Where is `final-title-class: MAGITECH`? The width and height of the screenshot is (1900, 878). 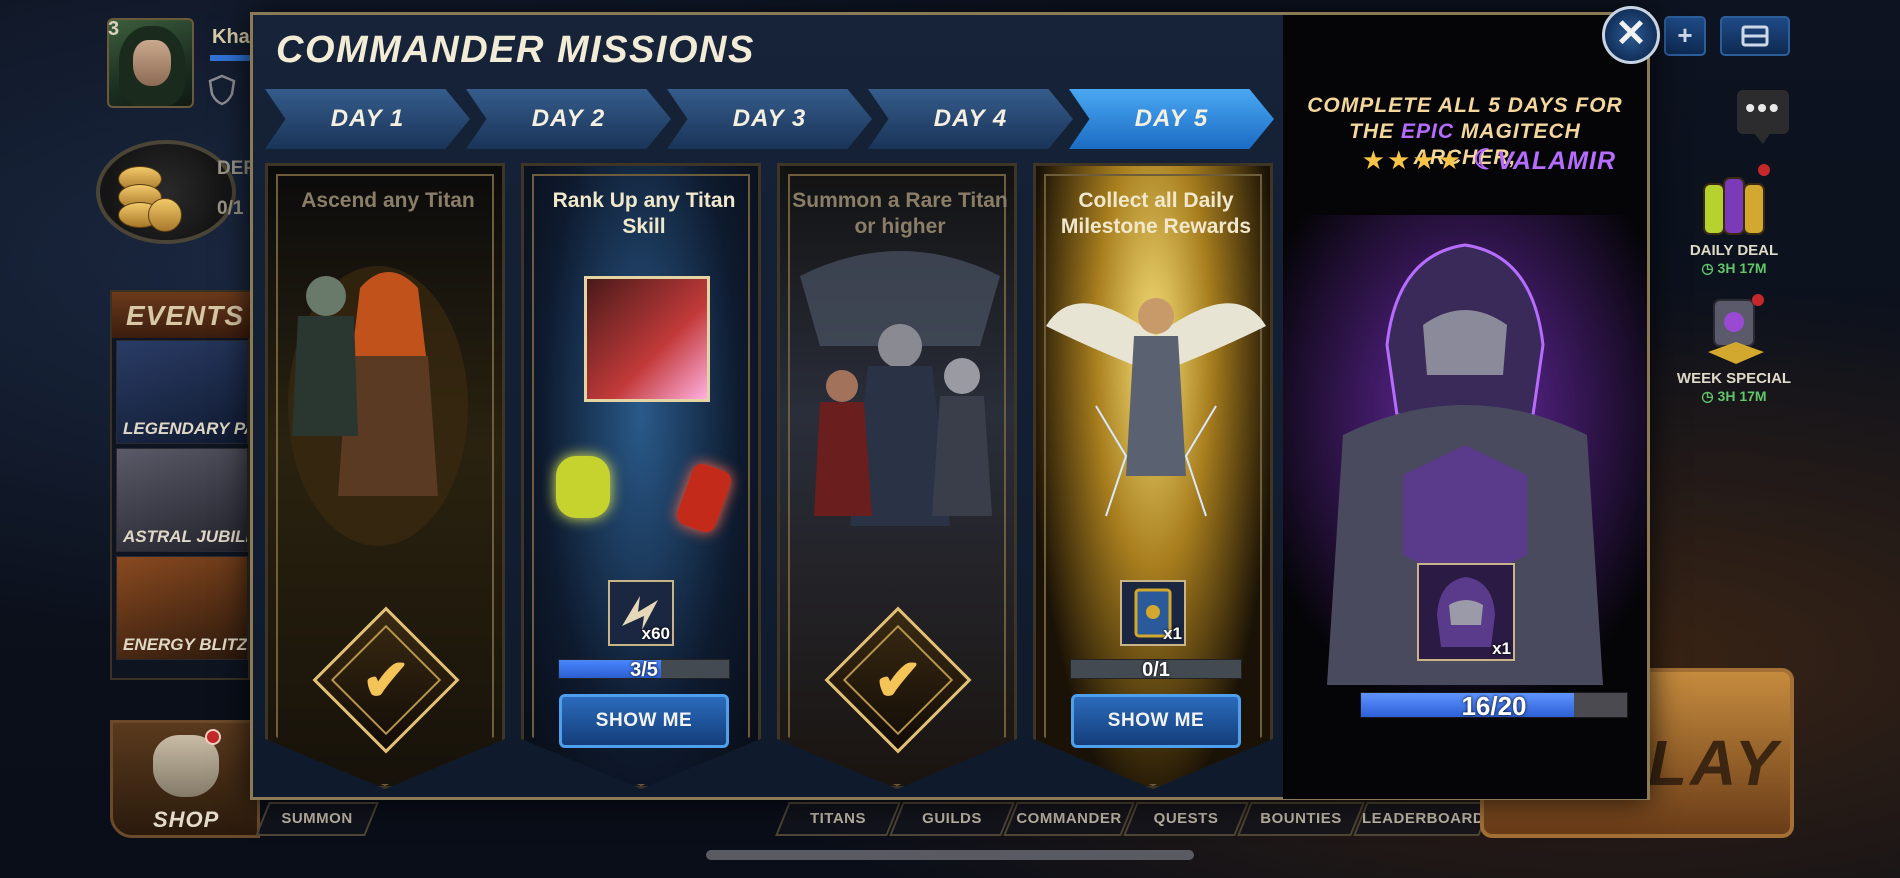
final-title-class: MAGITECH is located at coordinates (1517, 131).